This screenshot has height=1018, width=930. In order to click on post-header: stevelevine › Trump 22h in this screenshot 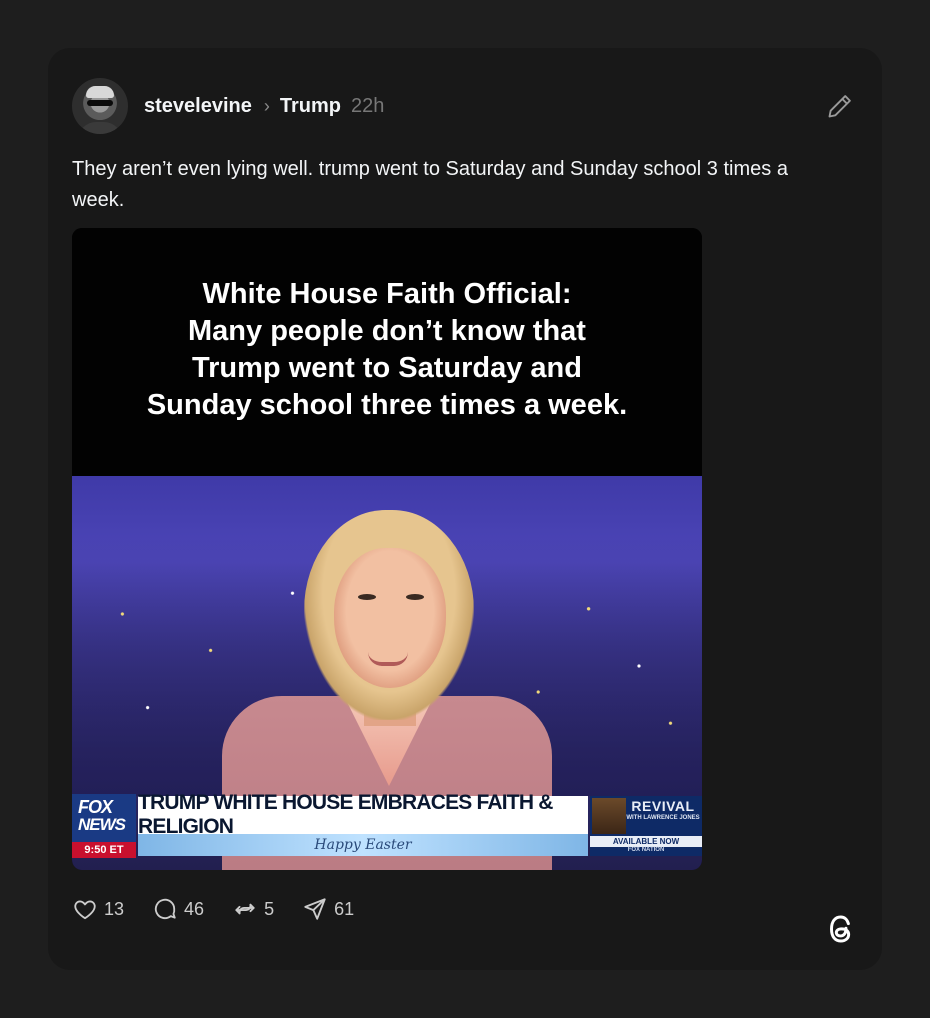, I will do `click(465, 106)`.